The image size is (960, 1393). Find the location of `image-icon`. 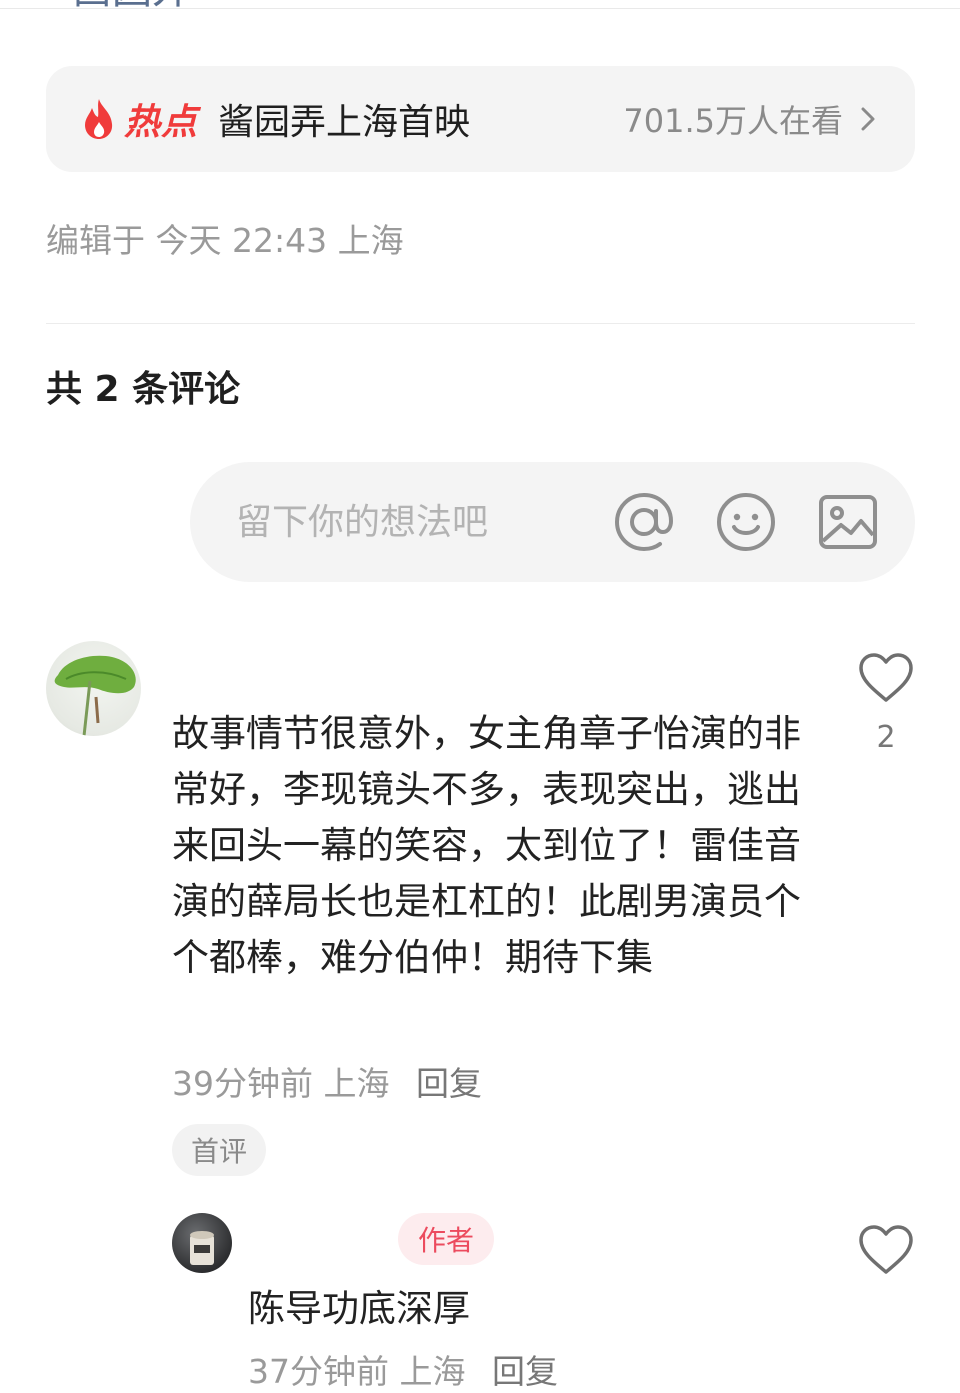

image-icon is located at coordinates (848, 522).